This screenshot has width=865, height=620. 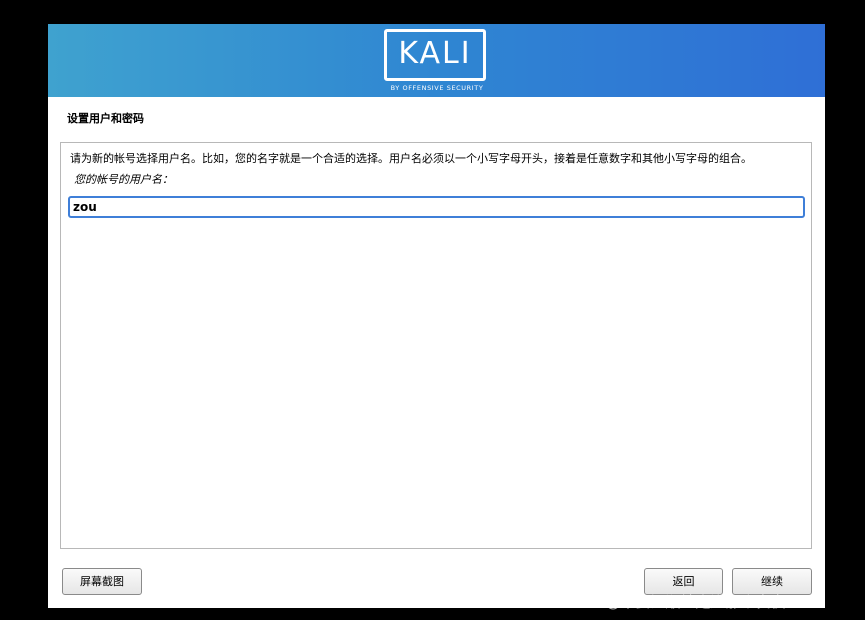 I want to click on username-input, so click(x=436, y=207).